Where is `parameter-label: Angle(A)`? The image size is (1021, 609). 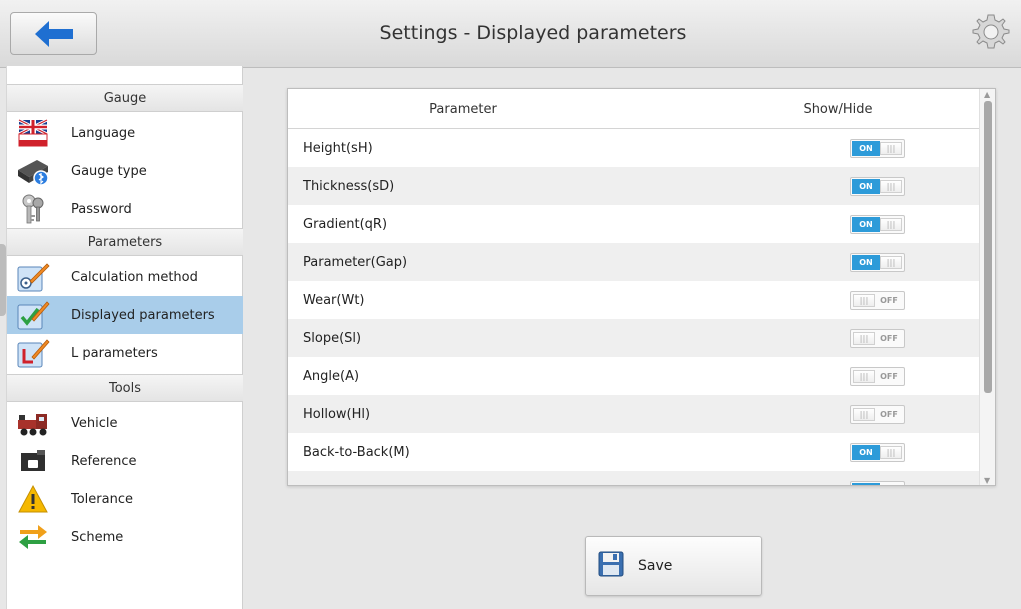 parameter-label: Angle(A) is located at coordinates (331, 376).